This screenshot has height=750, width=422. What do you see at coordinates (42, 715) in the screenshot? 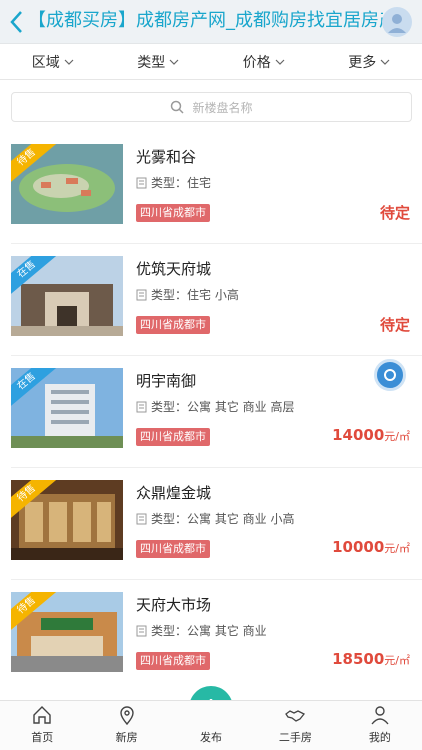
I see `home-icon` at bounding box center [42, 715].